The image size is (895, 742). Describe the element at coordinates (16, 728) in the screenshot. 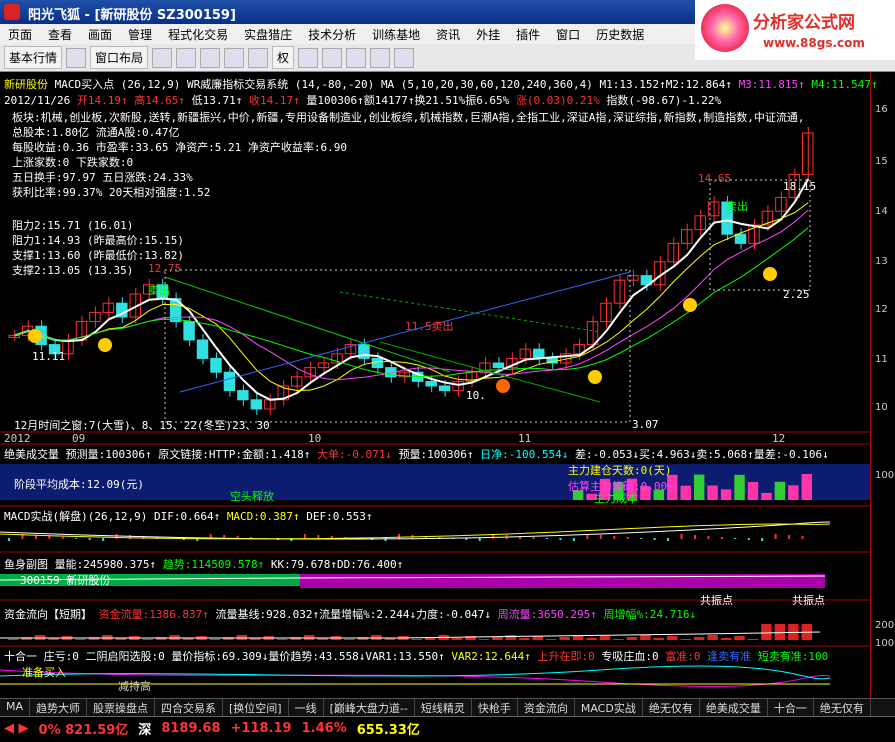

I see `status-arrow-icon: ◀ ▶` at that location.